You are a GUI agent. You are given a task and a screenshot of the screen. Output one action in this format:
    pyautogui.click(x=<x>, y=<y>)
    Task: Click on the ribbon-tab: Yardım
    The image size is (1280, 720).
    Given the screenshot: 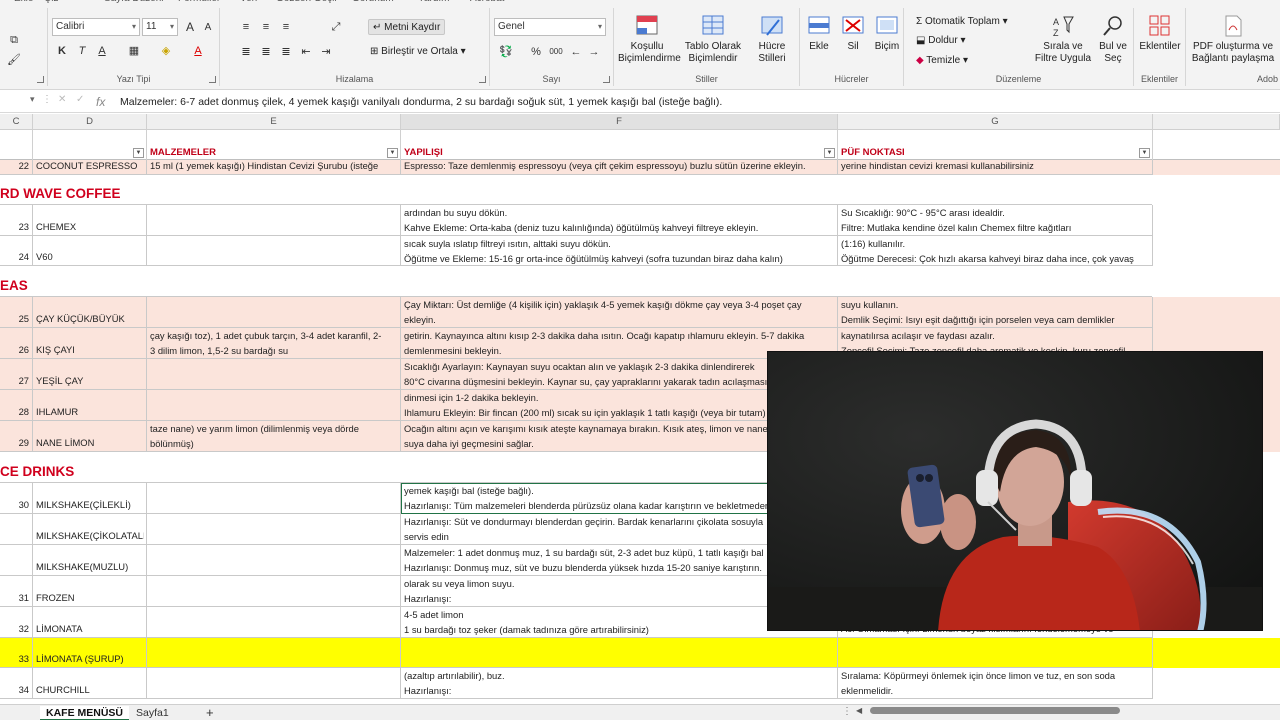 What is the action you would take?
    pyautogui.click(x=434, y=2)
    